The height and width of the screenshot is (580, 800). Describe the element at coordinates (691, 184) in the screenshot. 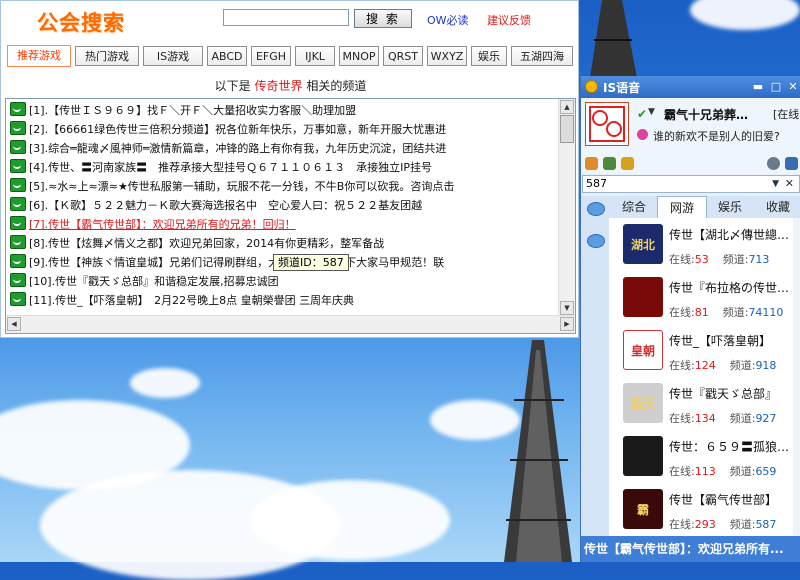

I see `channel-search-input: 587 ▼ ✕` at that location.